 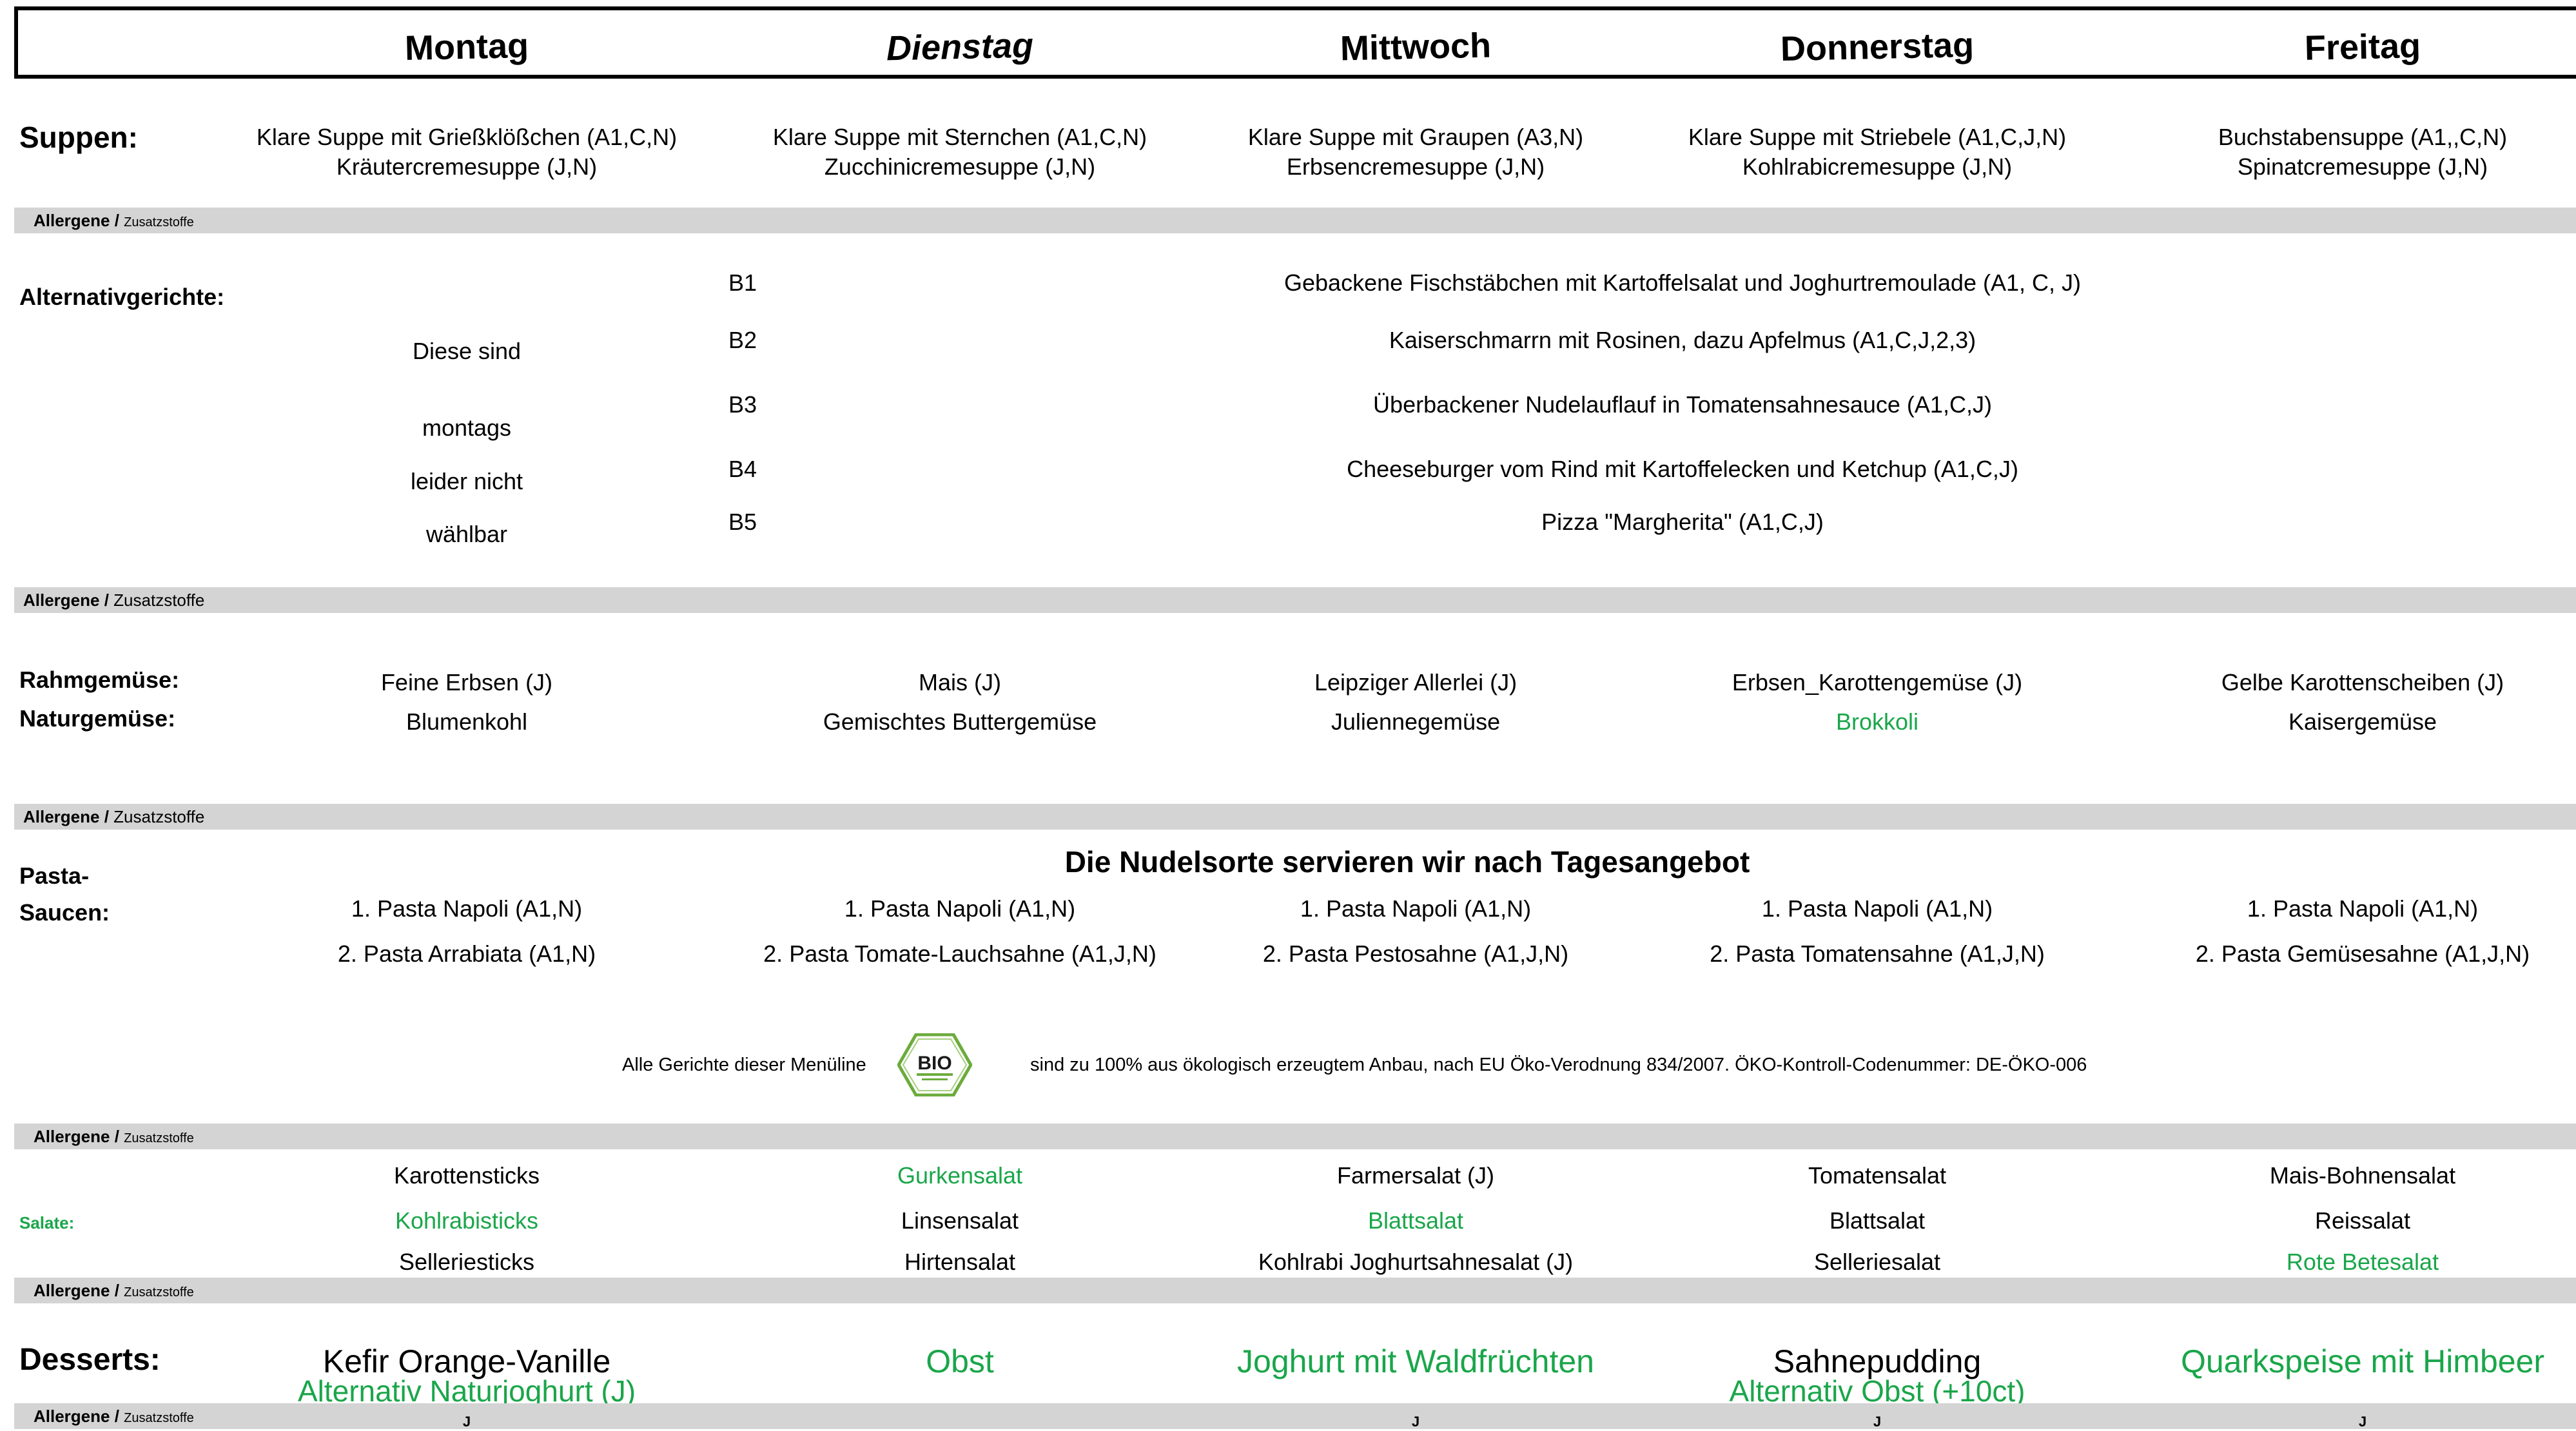 What do you see at coordinates (1416, 721) in the screenshot?
I see `natur-wednesday: Juliennegemüse` at bounding box center [1416, 721].